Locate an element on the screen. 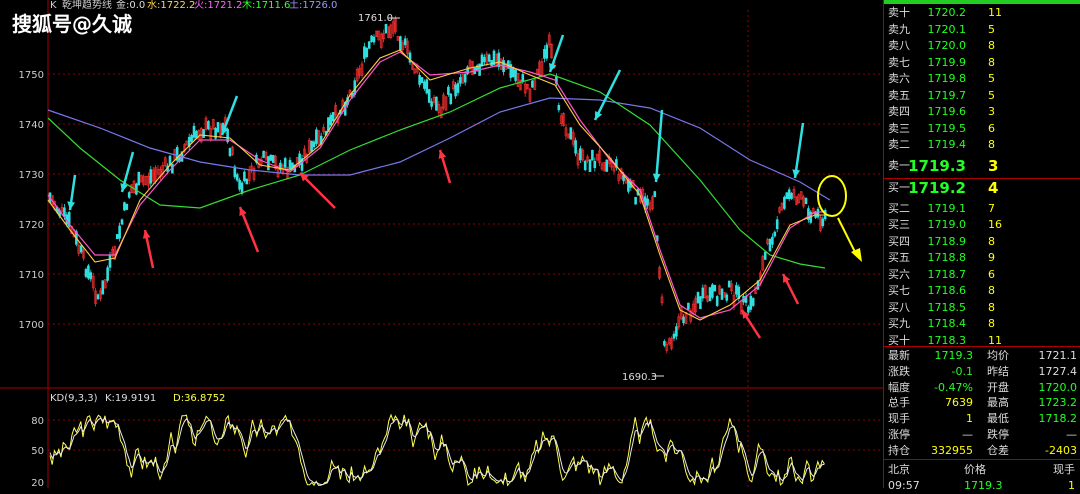  order-level: 买四 is located at coordinates (899, 241).